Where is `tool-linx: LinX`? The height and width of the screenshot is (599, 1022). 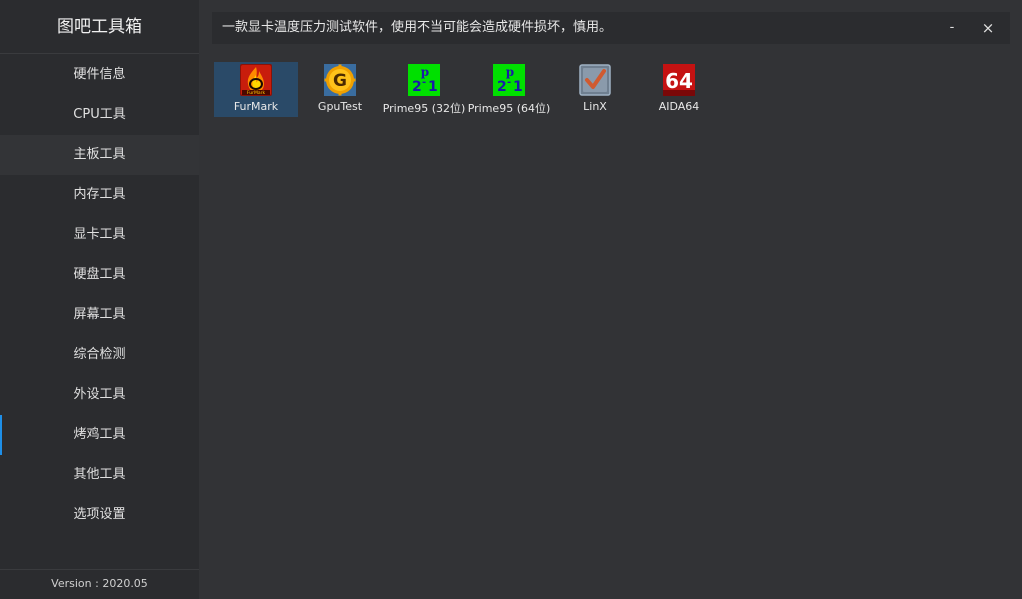 tool-linx: LinX is located at coordinates (595, 89).